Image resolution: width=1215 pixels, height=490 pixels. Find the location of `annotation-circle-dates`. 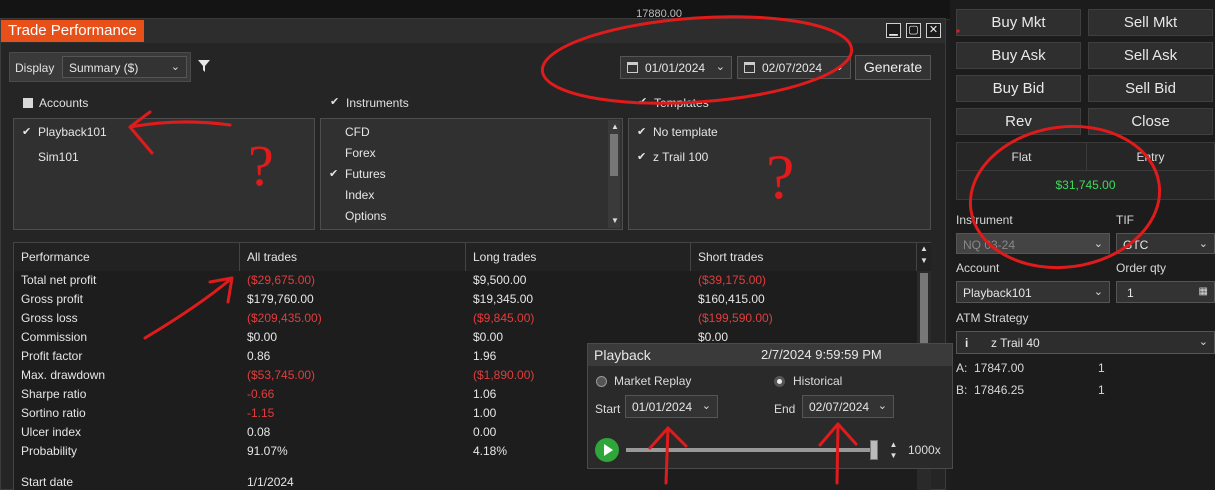

annotation-circle-dates is located at coordinates (697, 60).